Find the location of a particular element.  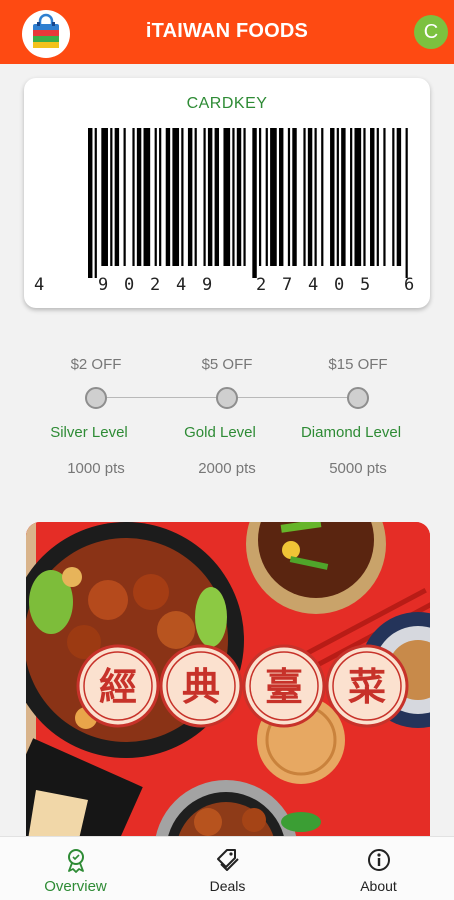

user-avatar: C is located at coordinates (431, 32).